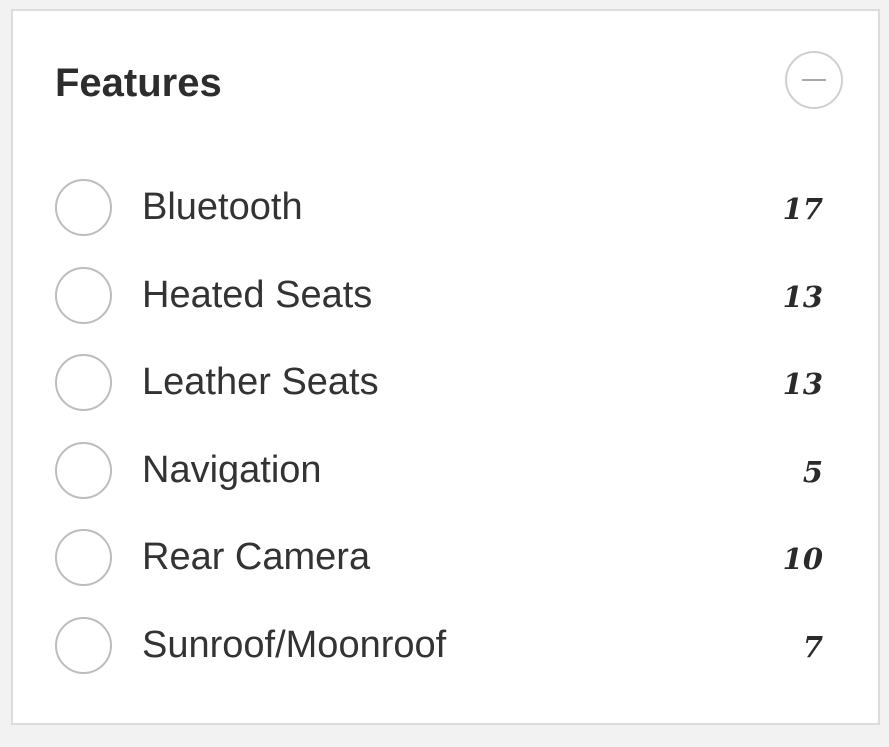 The width and height of the screenshot is (889, 747). Describe the element at coordinates (445, 223) in the screenshot. I see `feature-option-bluetooth: Bluetooth 17` at that location.